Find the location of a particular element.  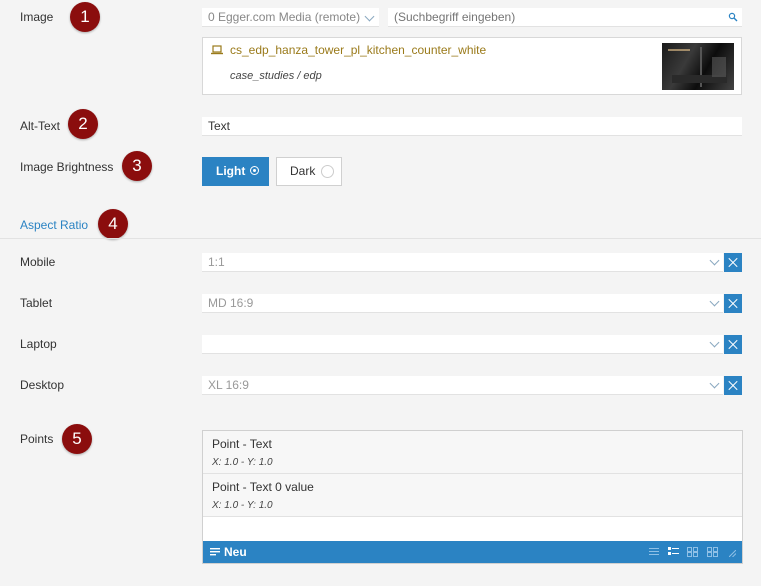

grid-view-icon is located at coordinates (692, 552).